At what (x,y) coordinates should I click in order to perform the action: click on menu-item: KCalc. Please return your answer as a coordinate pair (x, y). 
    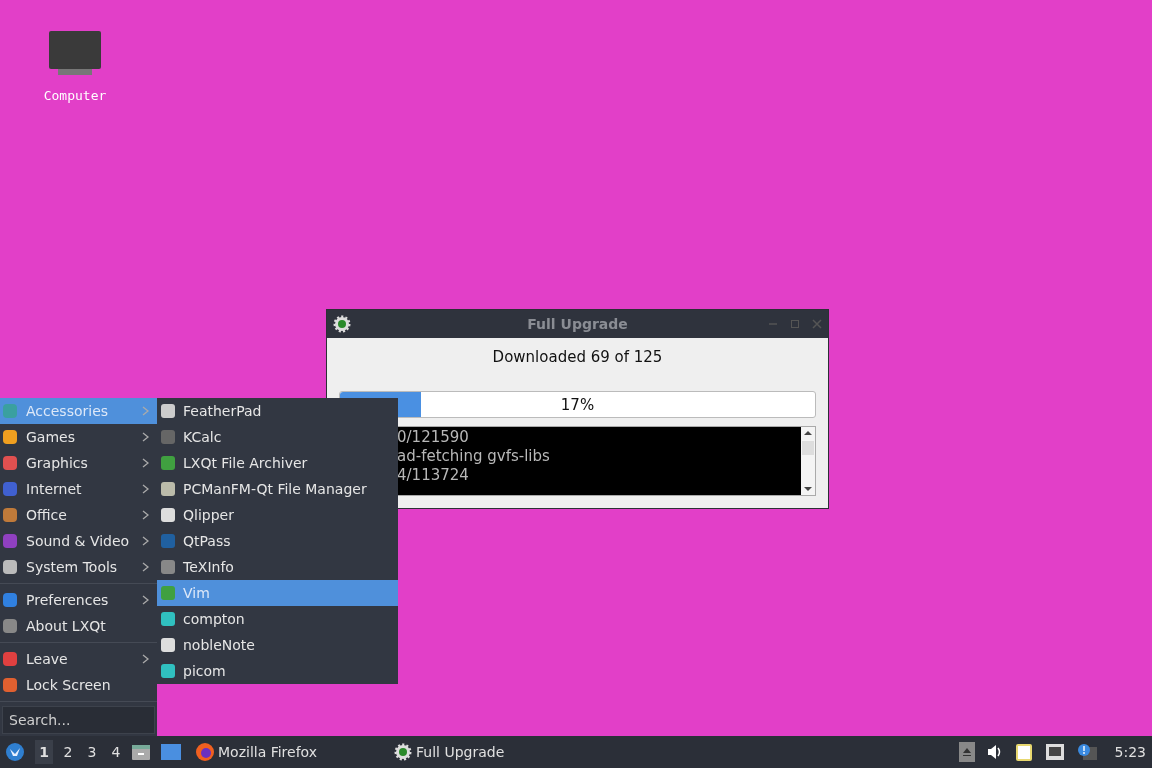
    Looking at the image, I should click on (277, 437).